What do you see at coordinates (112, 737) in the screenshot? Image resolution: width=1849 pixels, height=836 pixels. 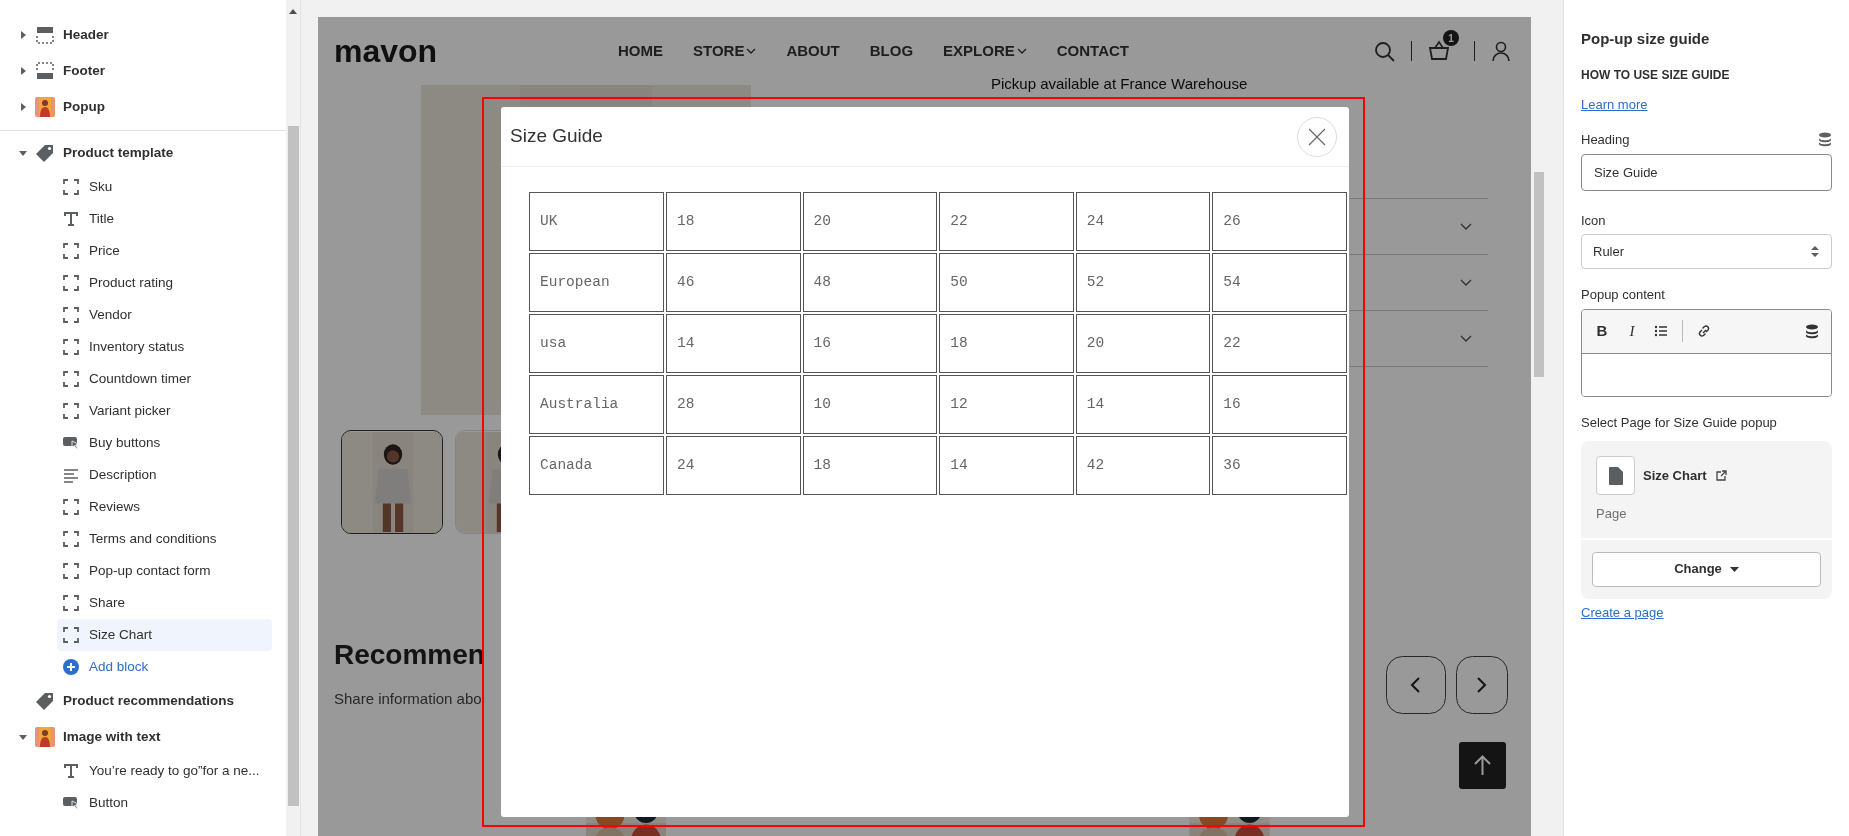 I see `section-item: Image with text` at bounding box center [112, 737].